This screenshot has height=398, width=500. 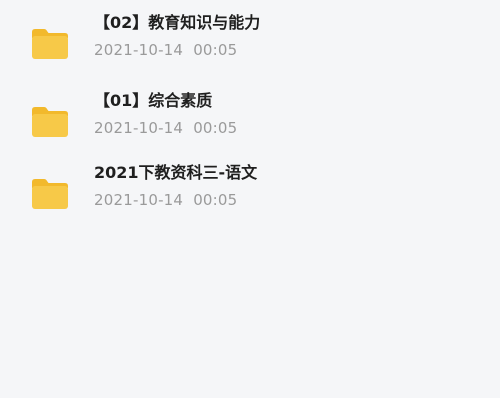 I want to click on folder-name: 【01】综合素质, so click(x=153, y=100).